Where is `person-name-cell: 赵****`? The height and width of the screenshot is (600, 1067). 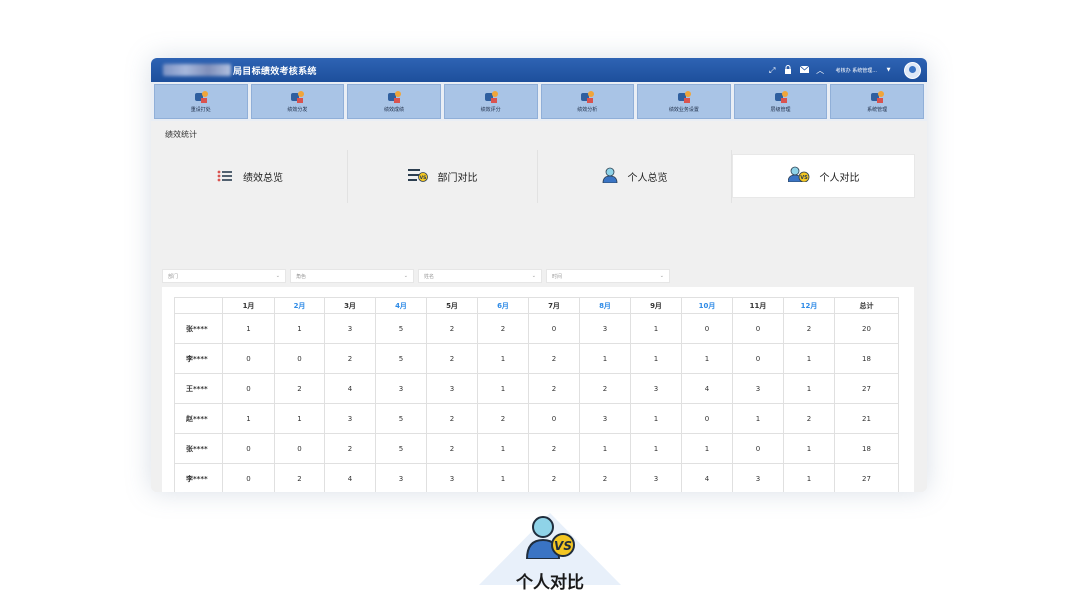
person-name-cell: 赵**** is located at coordinates (198, 418).